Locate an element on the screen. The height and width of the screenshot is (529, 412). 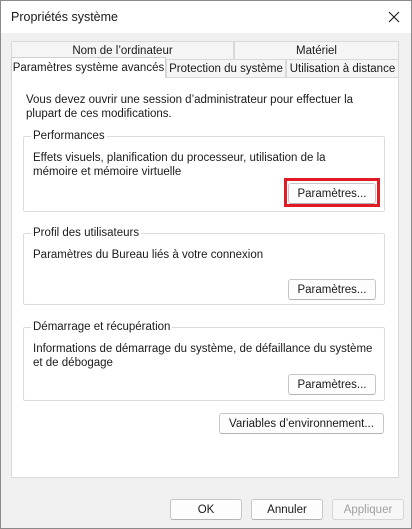
apply-button: Appliquer is located at coordinates (368, 509).